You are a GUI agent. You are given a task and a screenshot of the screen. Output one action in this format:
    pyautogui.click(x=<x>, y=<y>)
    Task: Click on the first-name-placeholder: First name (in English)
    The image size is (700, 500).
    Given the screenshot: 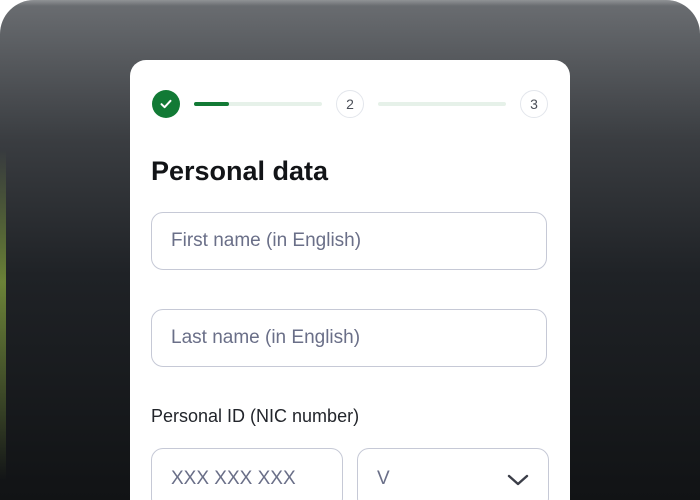 What is the action you would take?
    pyautogui.click(x=266, y=240)
    